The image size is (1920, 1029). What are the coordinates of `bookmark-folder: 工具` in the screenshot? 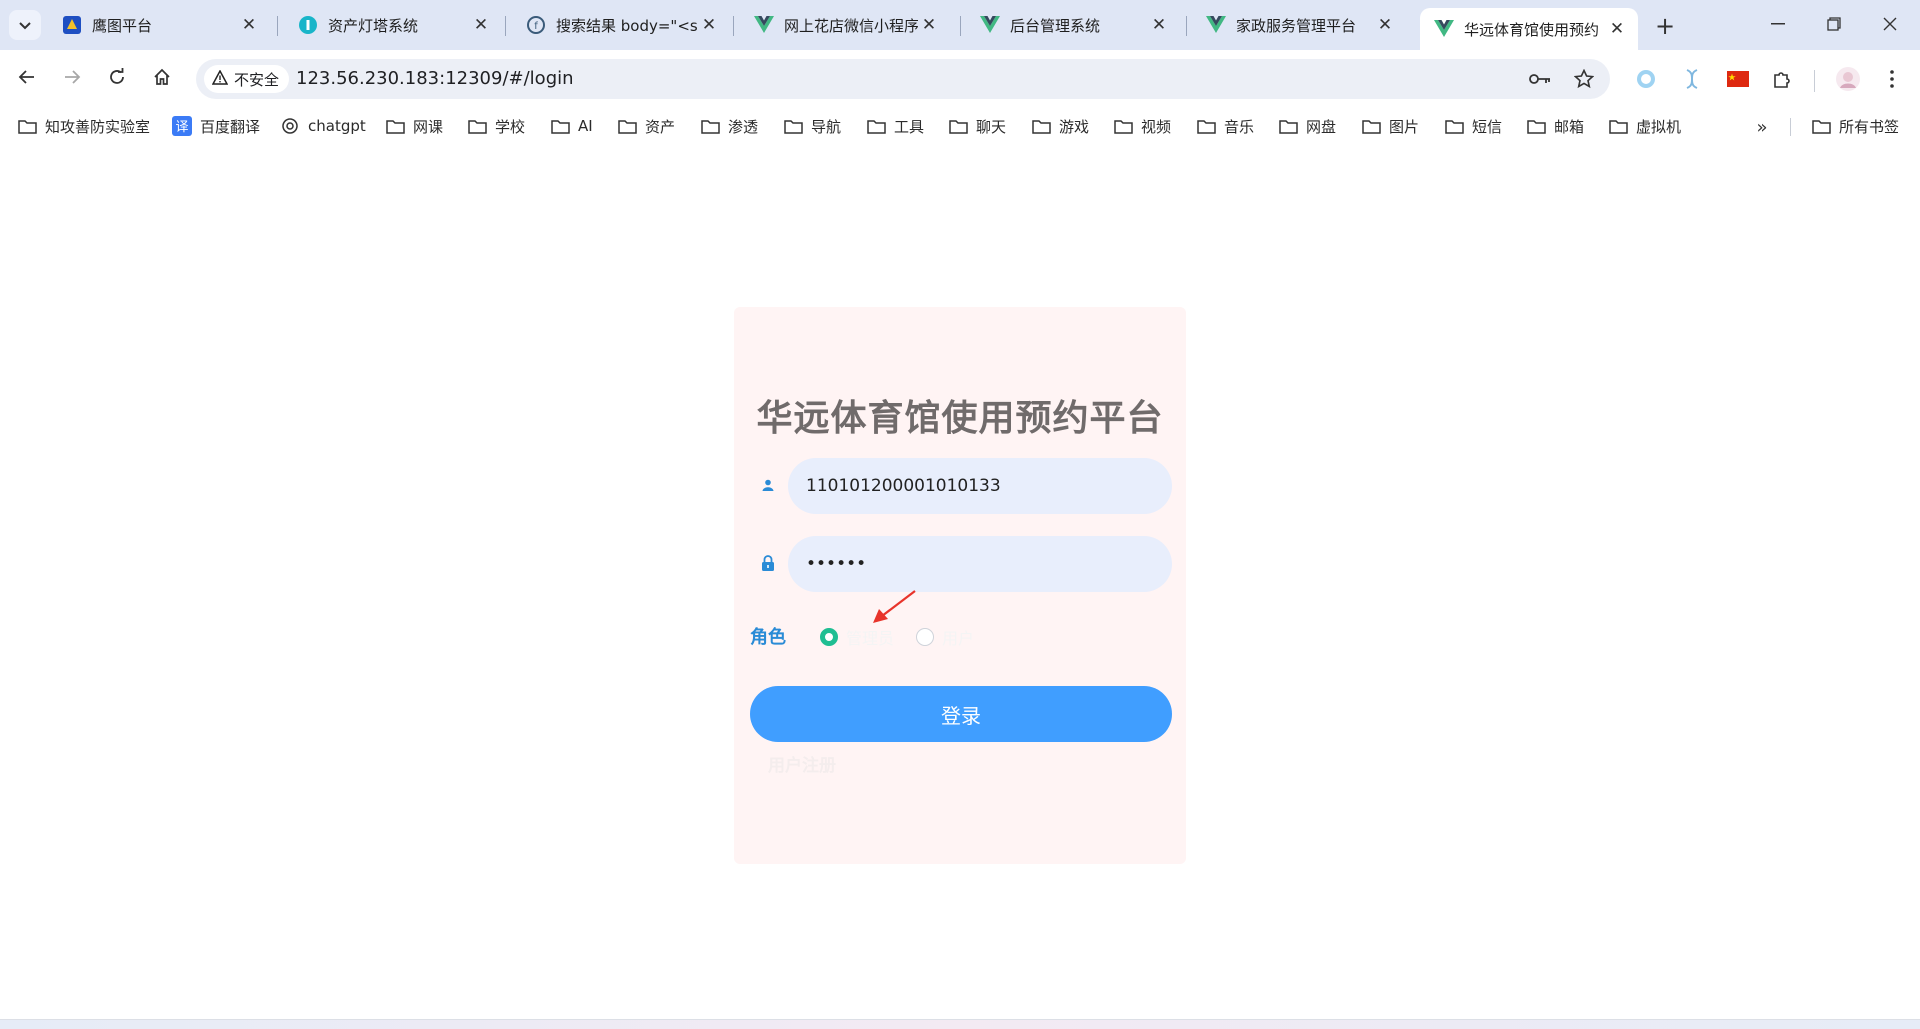 It's located at (895, 126).